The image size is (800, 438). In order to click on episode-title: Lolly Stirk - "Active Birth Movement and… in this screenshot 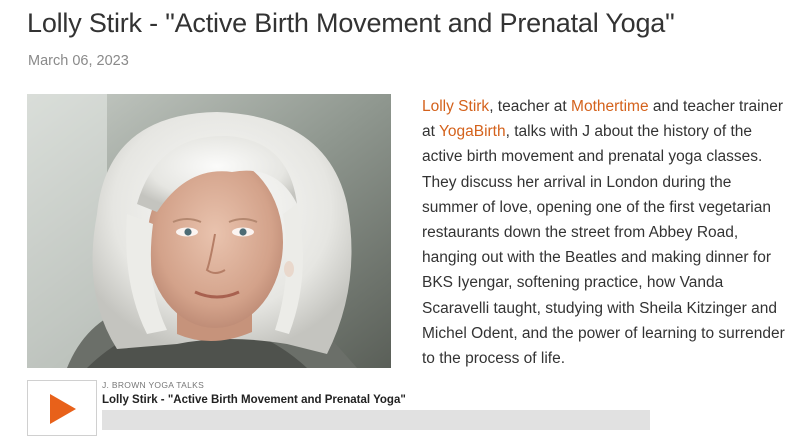, I will do `click(254, 400)`.